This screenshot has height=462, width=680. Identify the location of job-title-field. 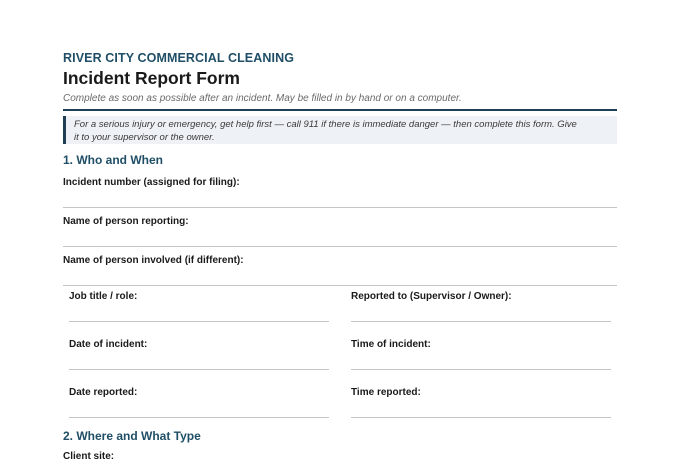
(199, 321).